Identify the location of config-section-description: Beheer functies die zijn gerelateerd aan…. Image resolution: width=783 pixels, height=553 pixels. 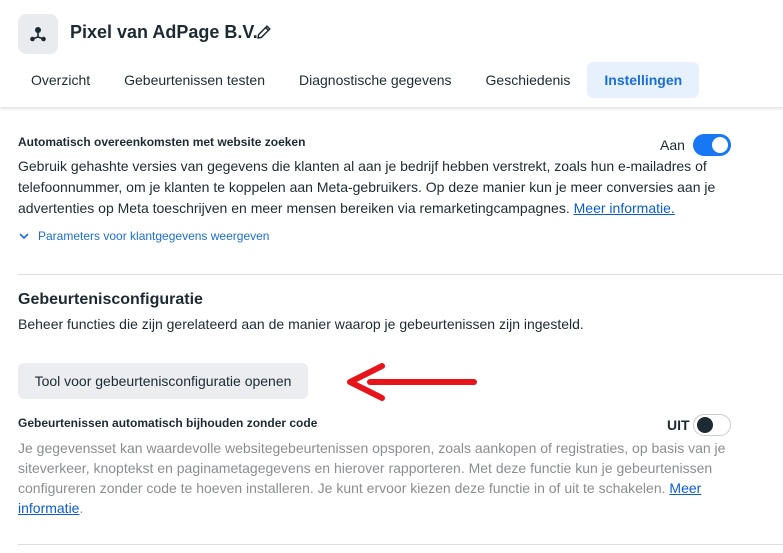
(301, 324).